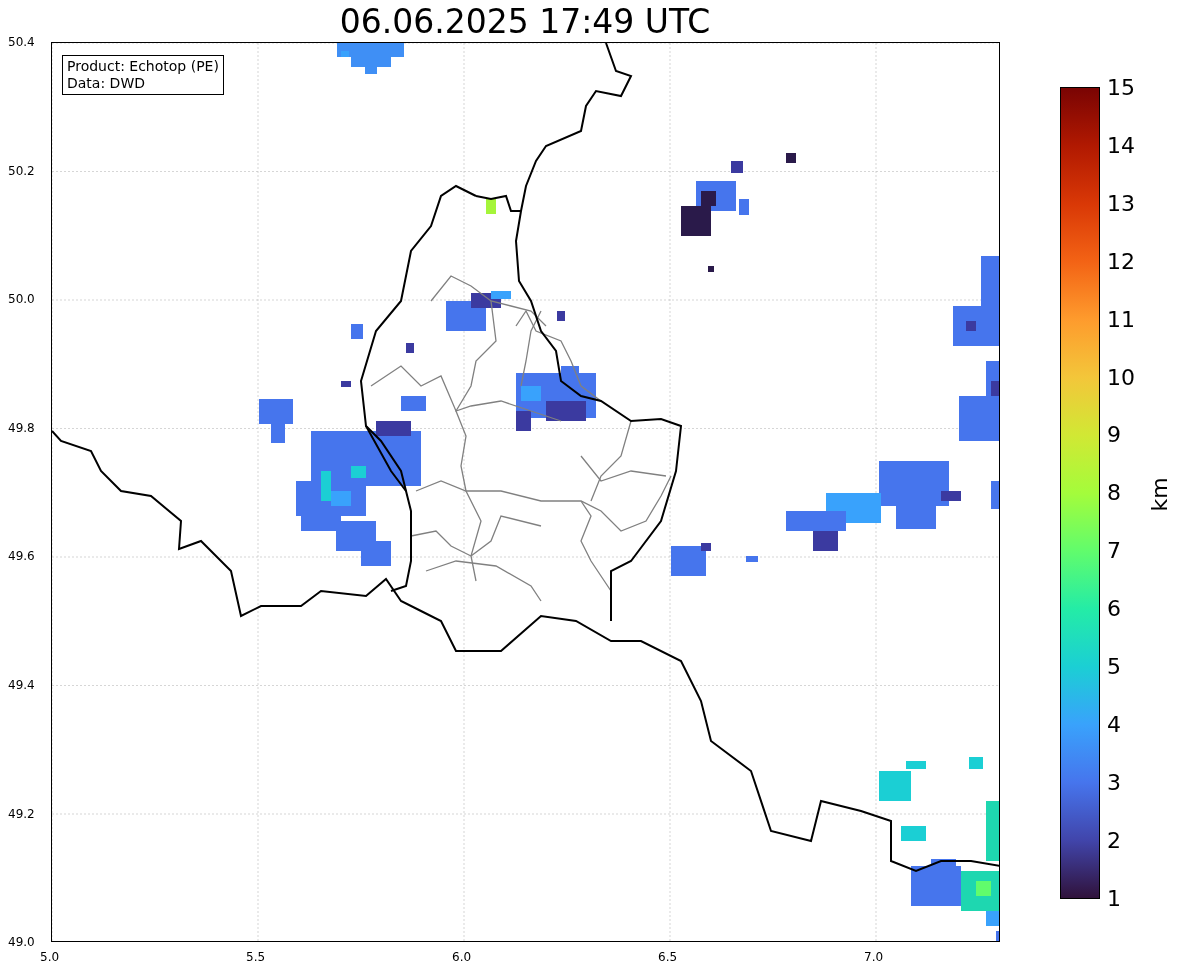 This screenshot has width=1178, height=976. I want to click on x-tick-label: 5.0, so click(50, 957).